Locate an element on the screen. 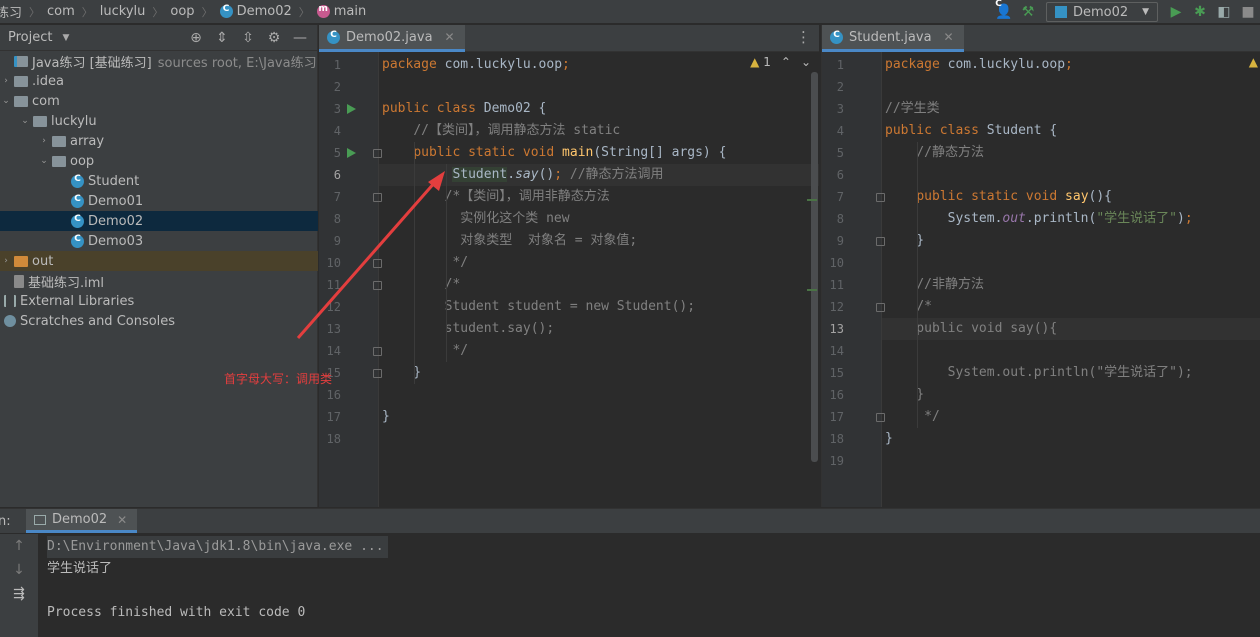  pkg-icon is located at coordinates (59, 141).